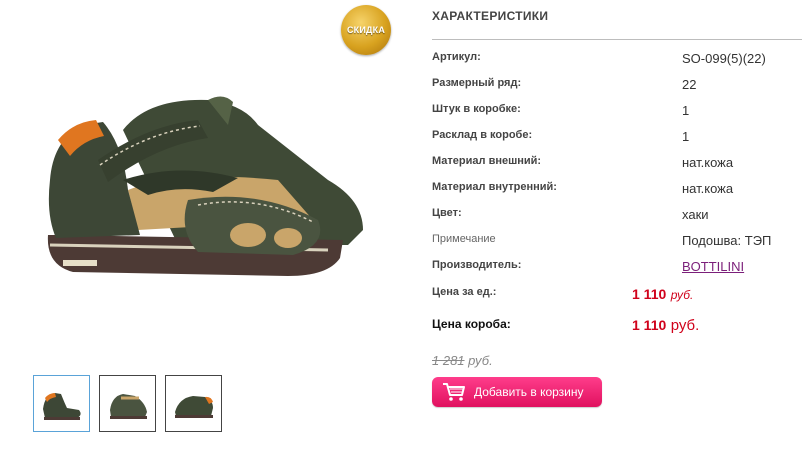 This screenshot has height=467, width=802. What do you see at coordinates (494, 187) in the screenshot?
I see `spec-label: Материал внутренний:` at bounding box center [494, 187].